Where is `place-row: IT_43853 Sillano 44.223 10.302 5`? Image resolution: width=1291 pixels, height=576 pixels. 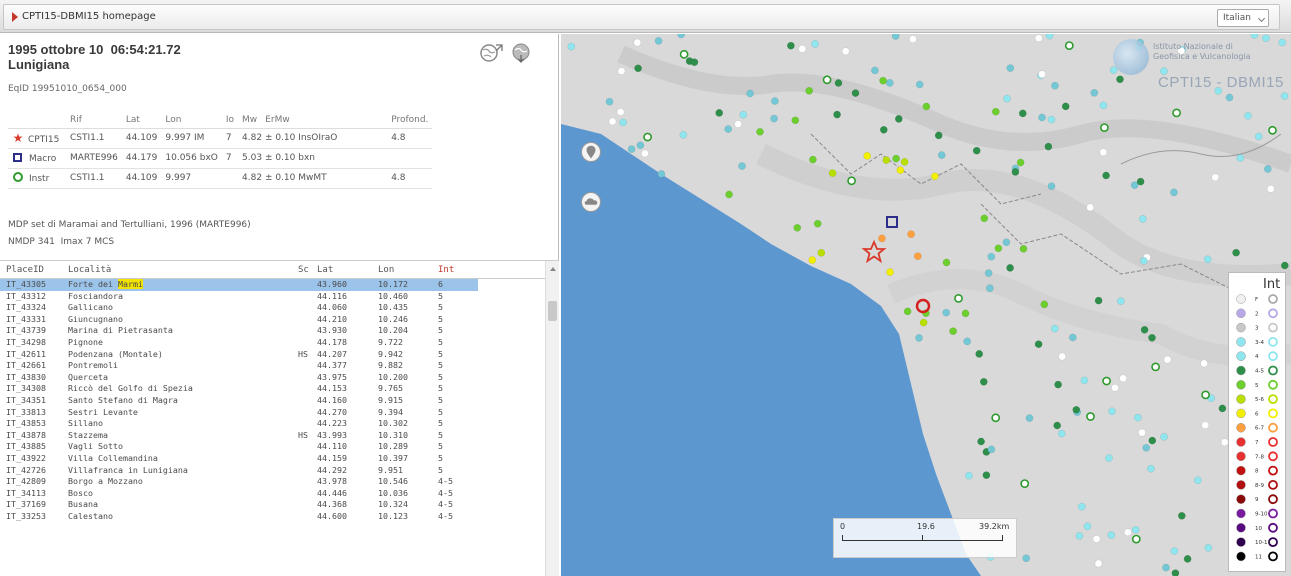 place-row: IT_43853 Sillano 44.223 10.302 5 is located at coordinates (272, 424).